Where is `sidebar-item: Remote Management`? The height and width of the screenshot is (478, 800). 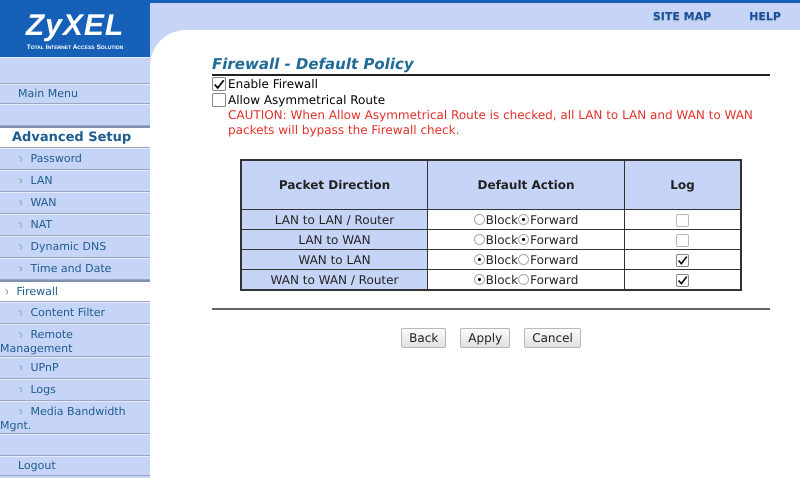
sidebar-item: Remote Management is located at coordinates (75, 340).